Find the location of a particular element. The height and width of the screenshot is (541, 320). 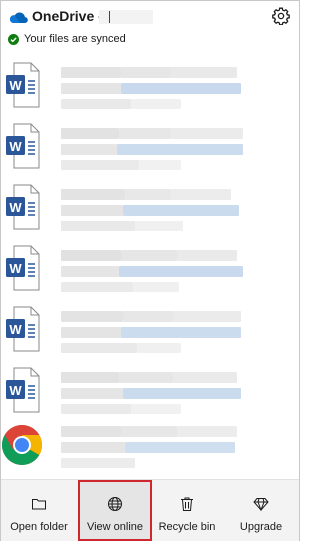

open-folder-button: Open folder is located at coordinates (39, 510).